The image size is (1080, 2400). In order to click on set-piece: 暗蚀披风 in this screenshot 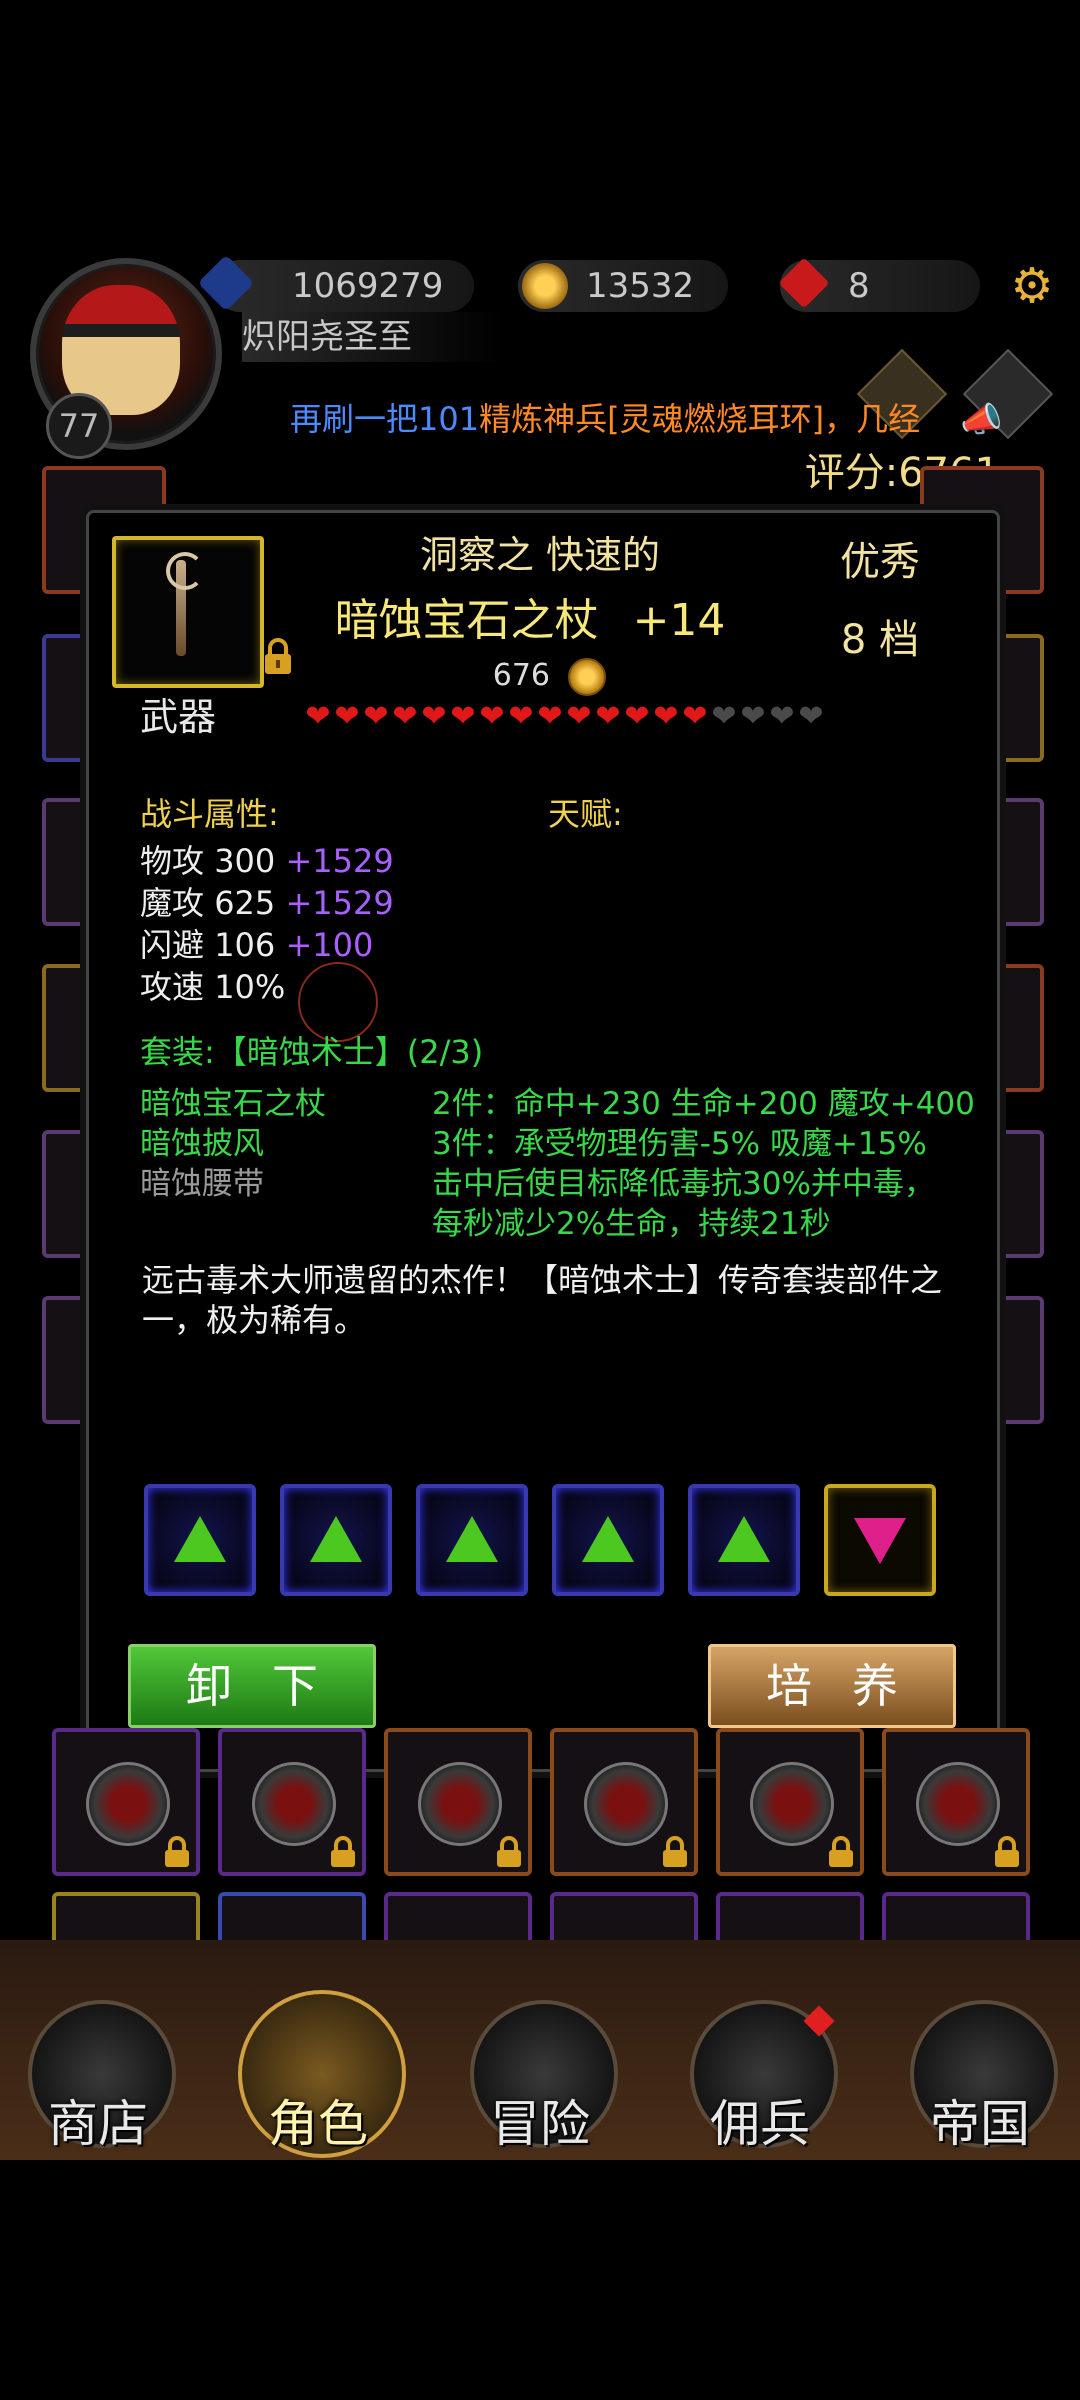, I will do `click(202, 1144)`.